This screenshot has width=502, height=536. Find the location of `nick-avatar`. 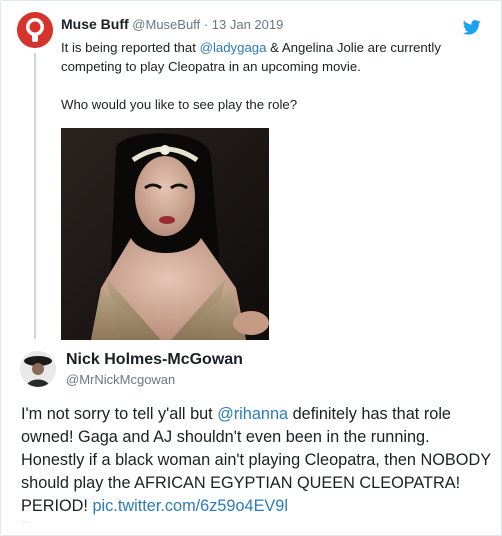

nick-avatar is located at coordinates (38, 369).